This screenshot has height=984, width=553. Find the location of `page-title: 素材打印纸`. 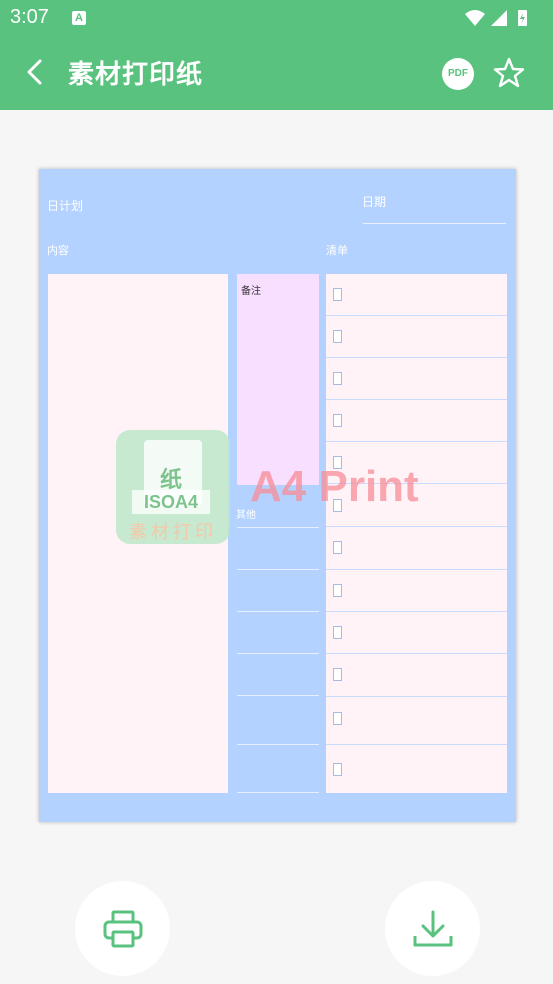

page-title: 素材打印纸 is located at coordinates (136, 75).